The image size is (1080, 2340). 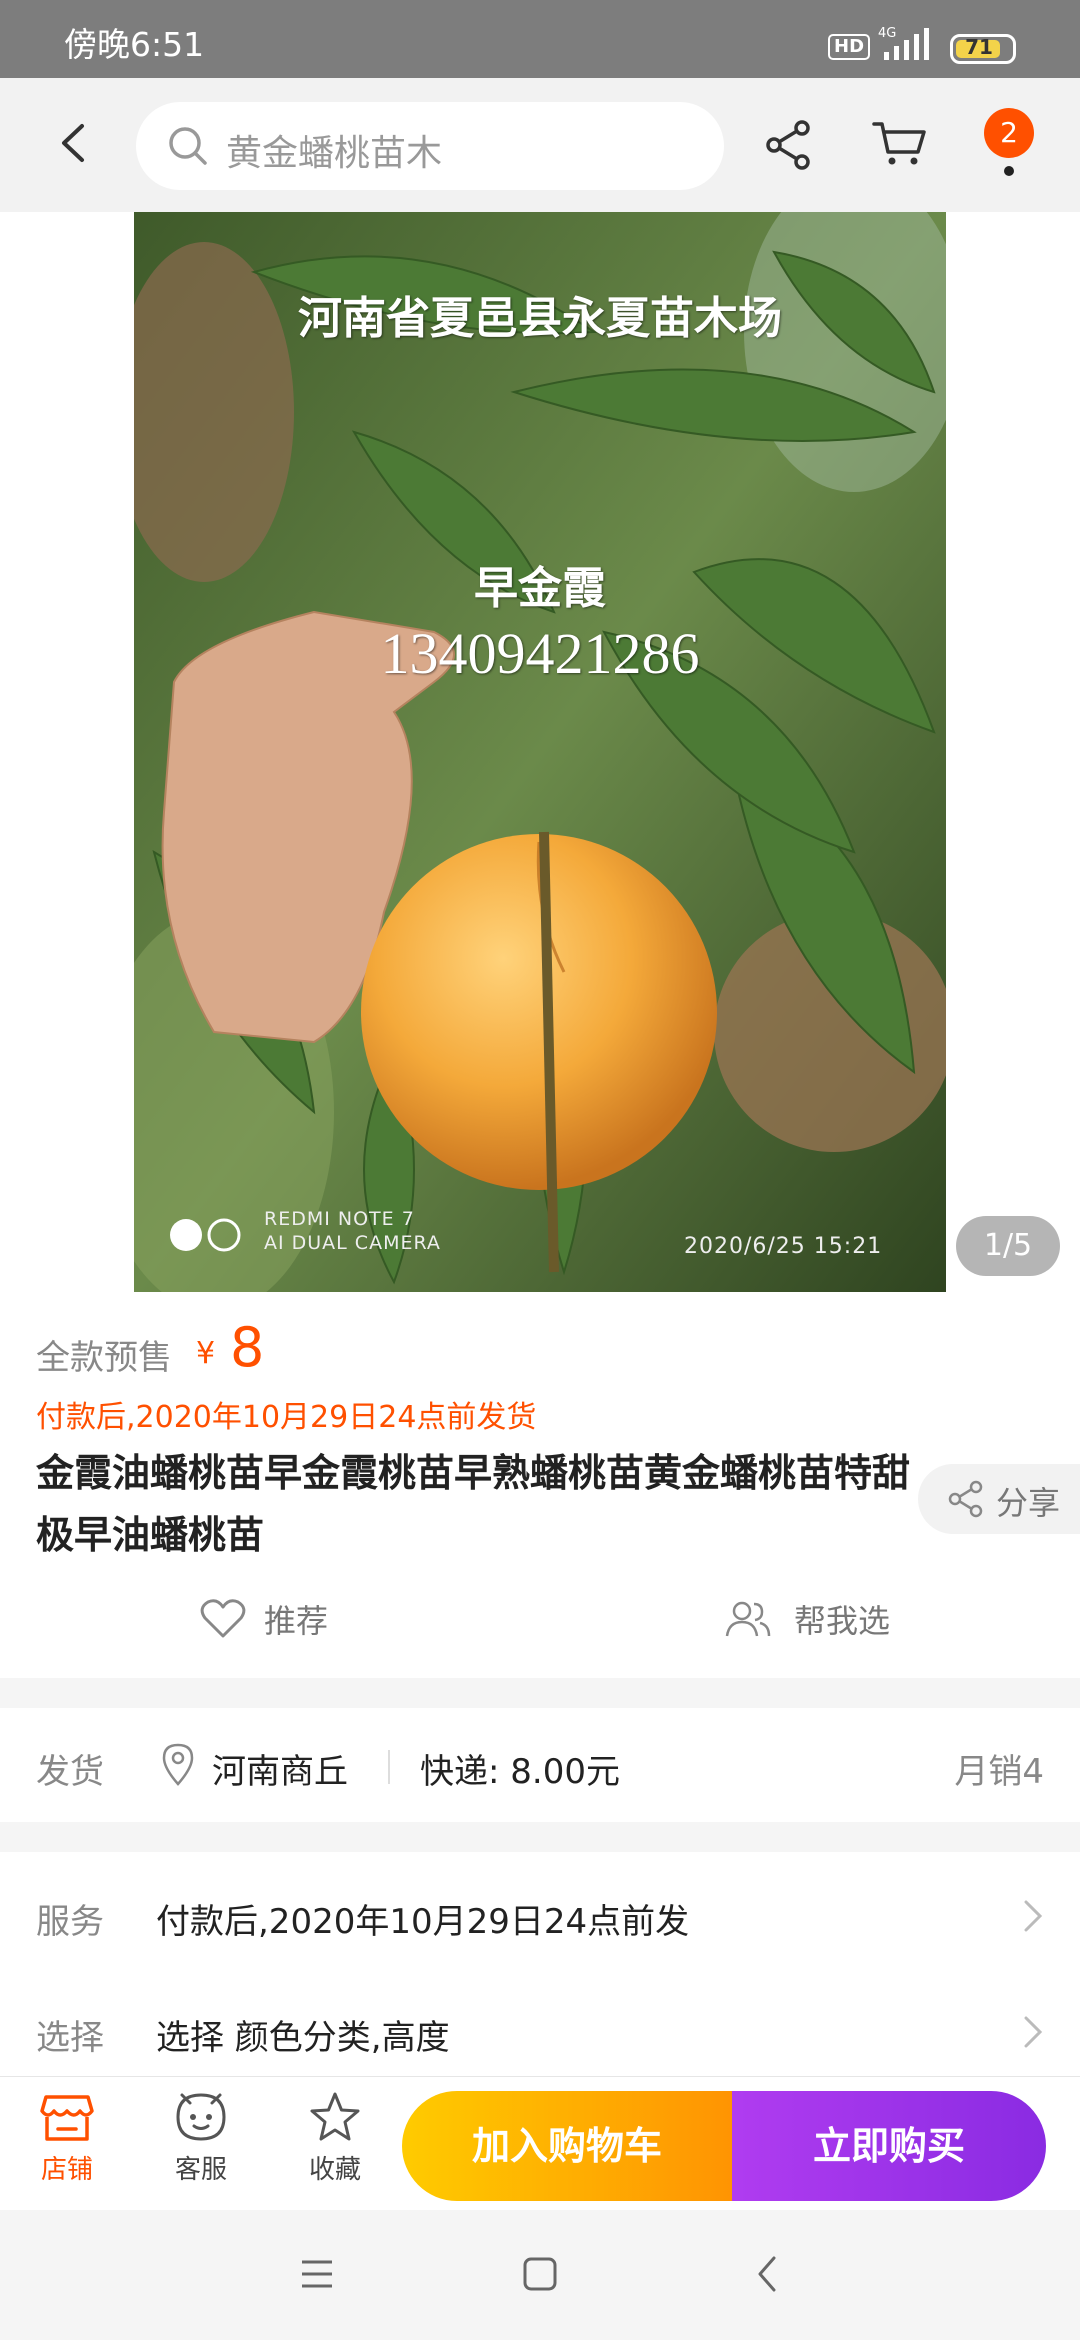 I want to click on battery-level: 71, so click(x=979, y=47).